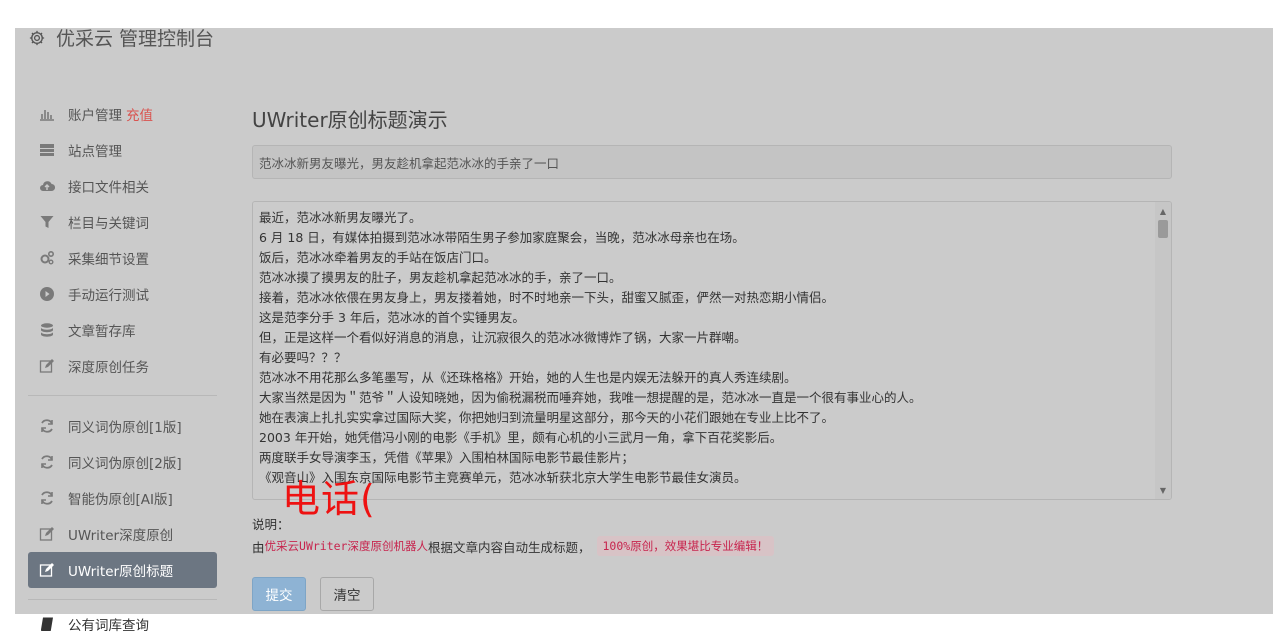 Image resolution: width=1286 pixels, height=642 pixels. I want to click on sidebar-item-label: 公有词库查询, so click(108, 626).